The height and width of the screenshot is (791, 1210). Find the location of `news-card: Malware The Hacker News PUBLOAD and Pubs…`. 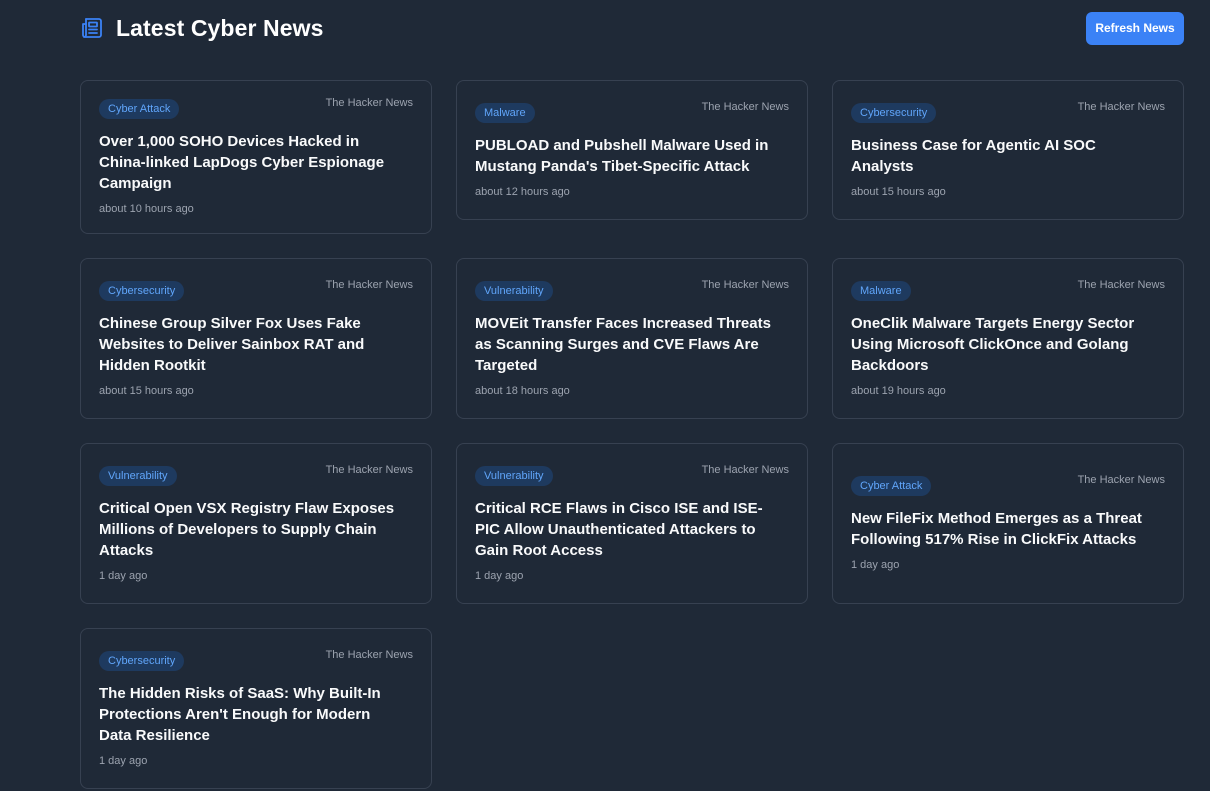

news-card: Malware The Hacker News PUBLOAD and Pubs… is located at coordinates (632, 150).